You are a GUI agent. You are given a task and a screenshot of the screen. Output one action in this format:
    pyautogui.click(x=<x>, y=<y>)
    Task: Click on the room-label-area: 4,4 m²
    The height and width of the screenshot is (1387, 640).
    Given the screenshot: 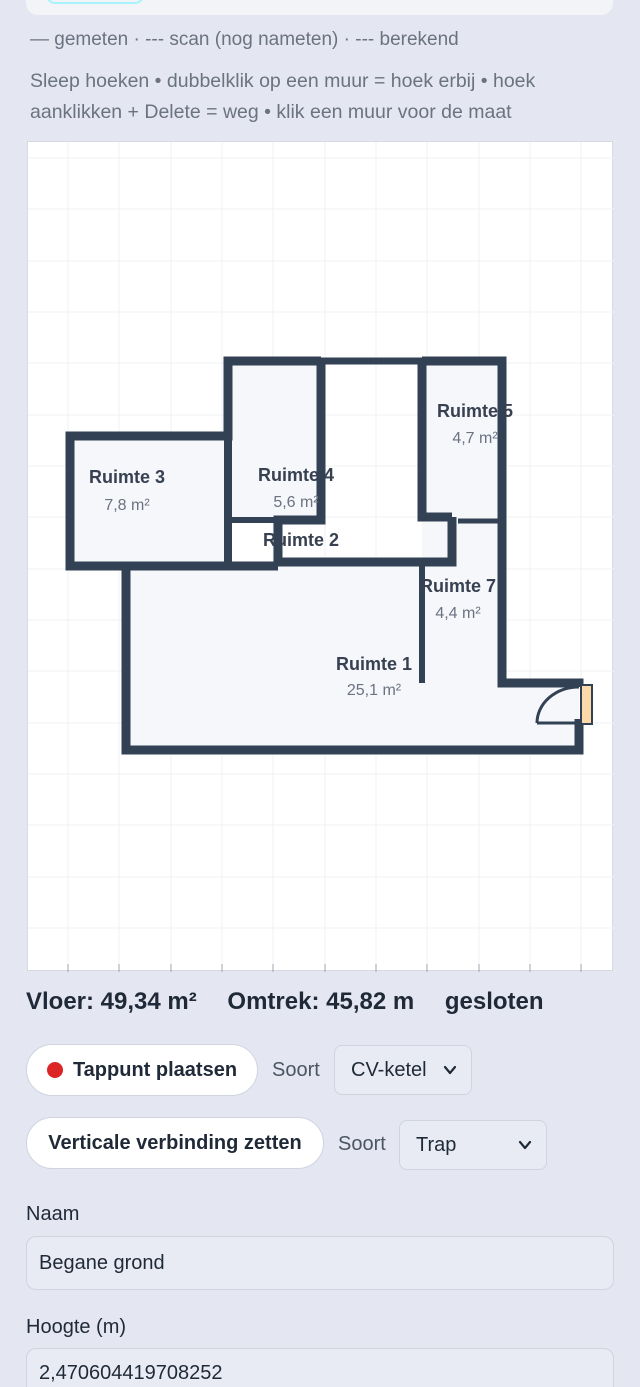 What is the action you would take?
    pyautogui.click(x=458, y=613)
    